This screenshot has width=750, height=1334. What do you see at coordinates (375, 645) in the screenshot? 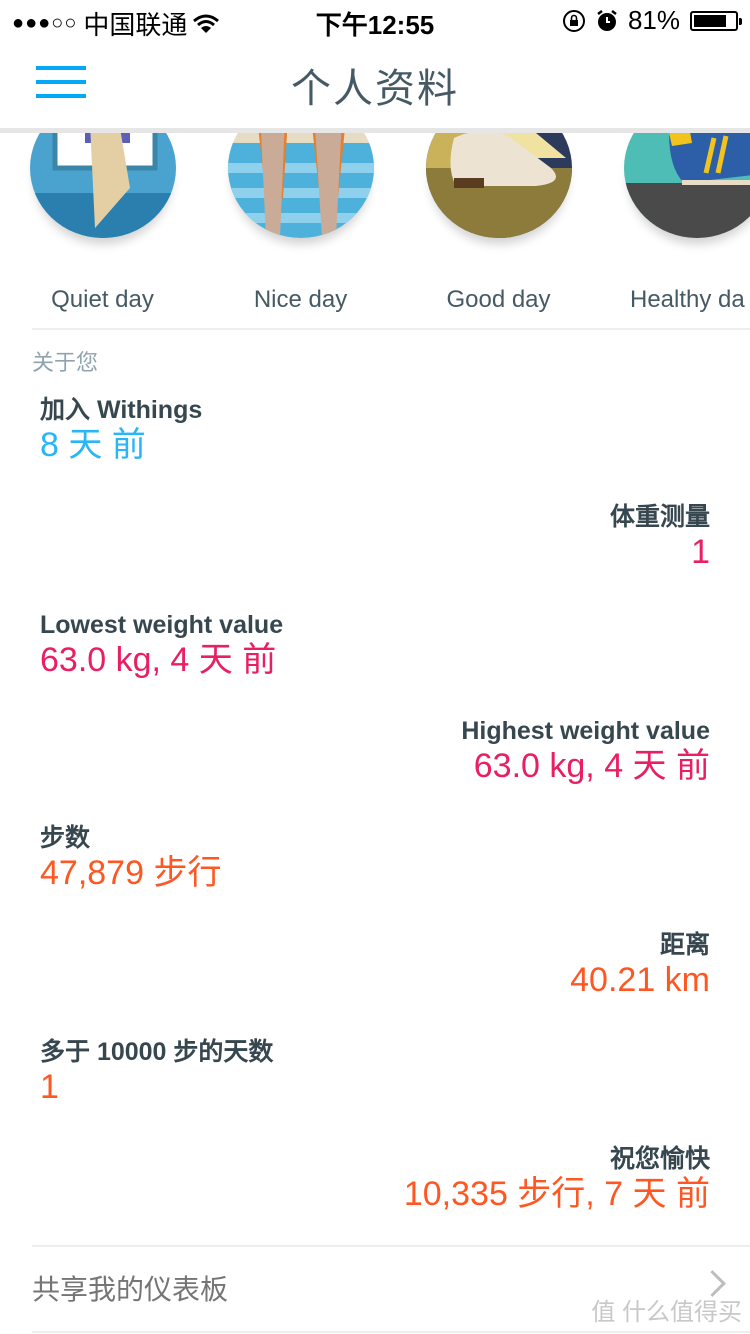
I see `stat-item: Lowest weight value 63.0 kg, 4 天 前` at bounding box center [375, 645].